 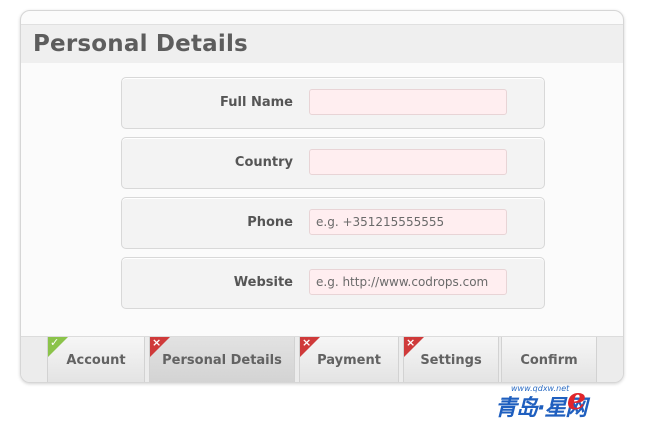 What do you see at coordinates (263, 162) in the screenshot?
I see `country-label: Country` at bounding box center [263, 162].